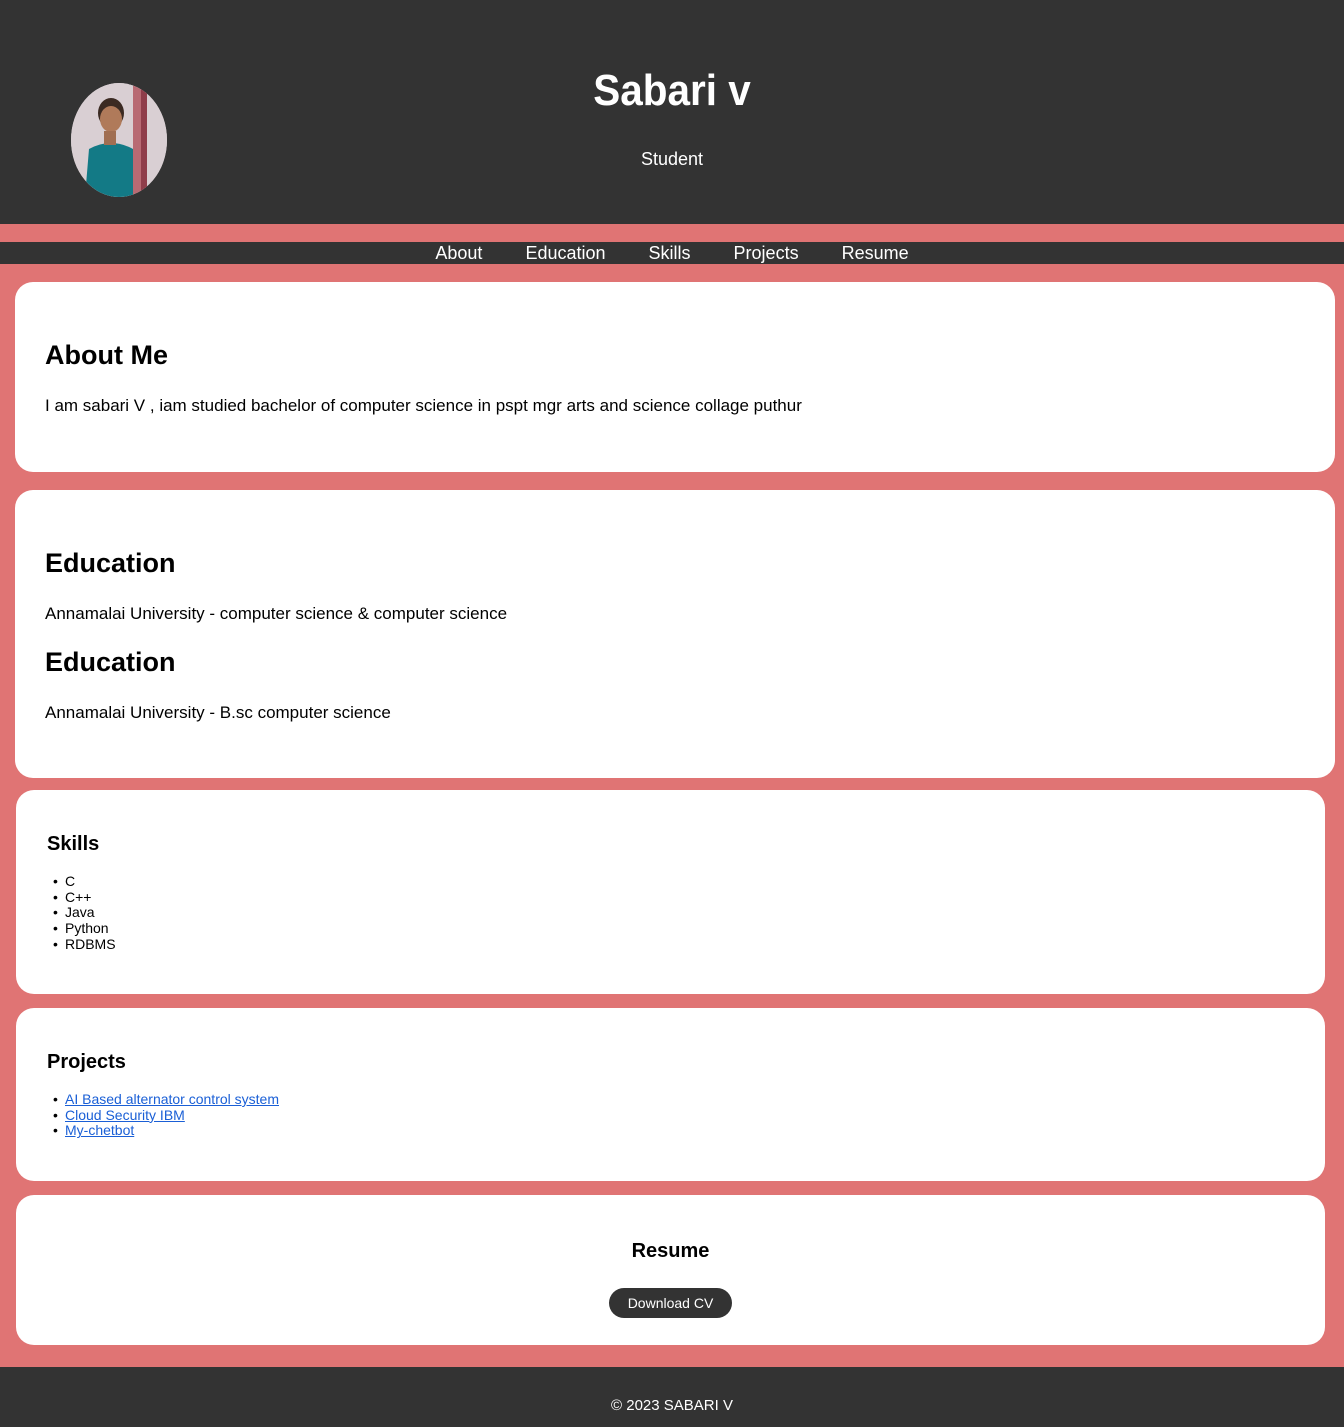 The height and width of the screenshot is (1427, 1344). I want to click on main-nav: About Education Skills Projects Resume, so click(672, 253).